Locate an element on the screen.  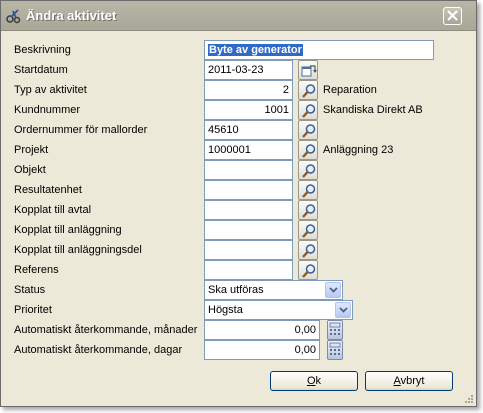
cancel-mnemonic: A is located at coordinates (397, 381).